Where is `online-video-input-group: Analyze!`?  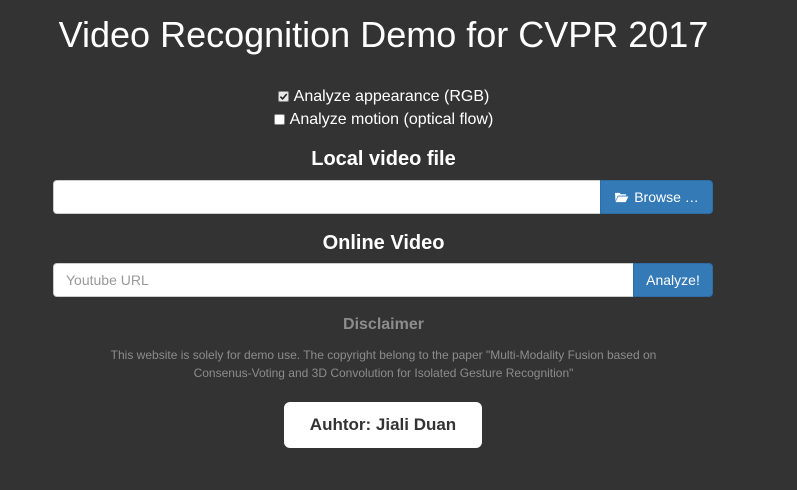
online-video-input-group: Analyze! is located at coordinates (383, 280).